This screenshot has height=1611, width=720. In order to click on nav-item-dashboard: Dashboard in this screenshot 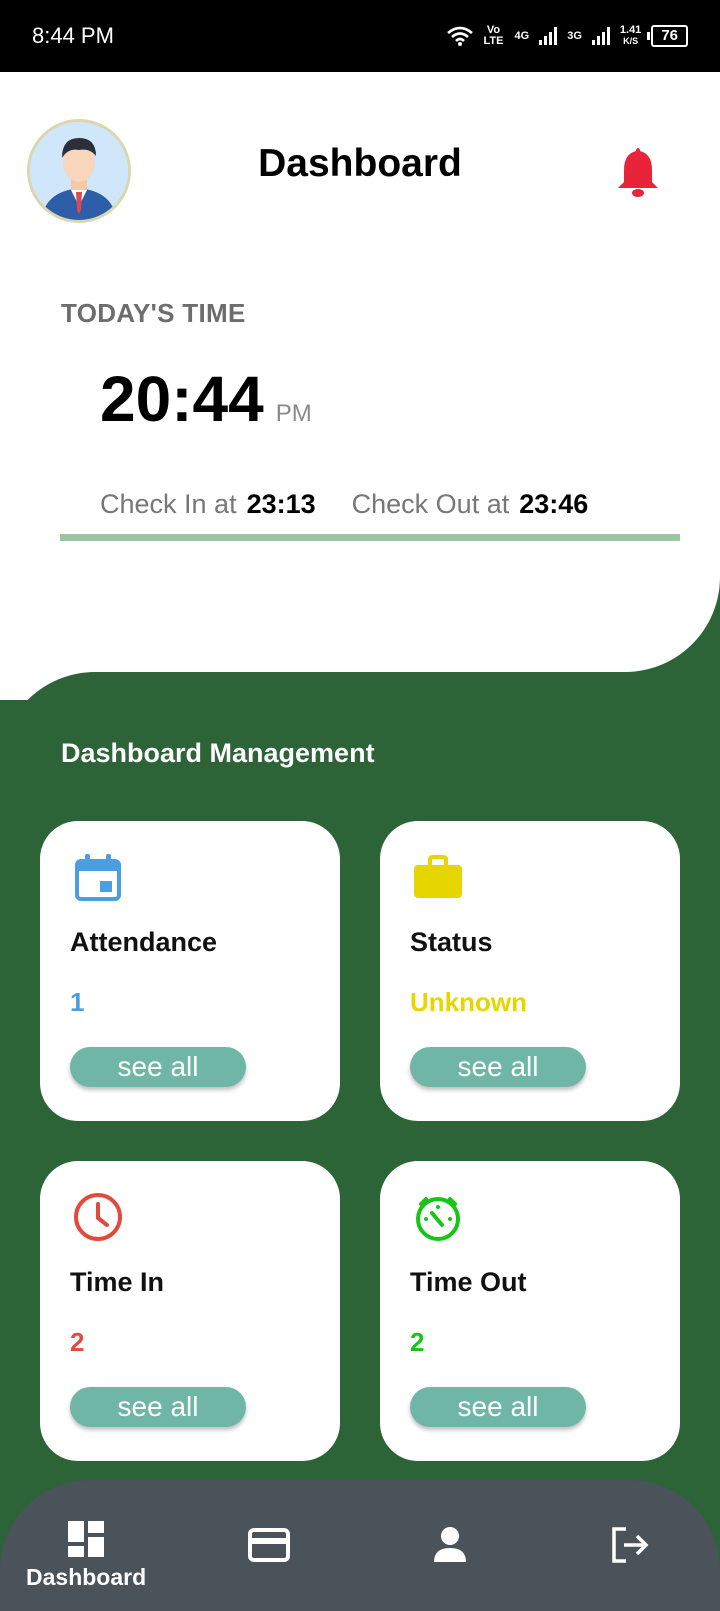, I will do `click(86, 1555)`.